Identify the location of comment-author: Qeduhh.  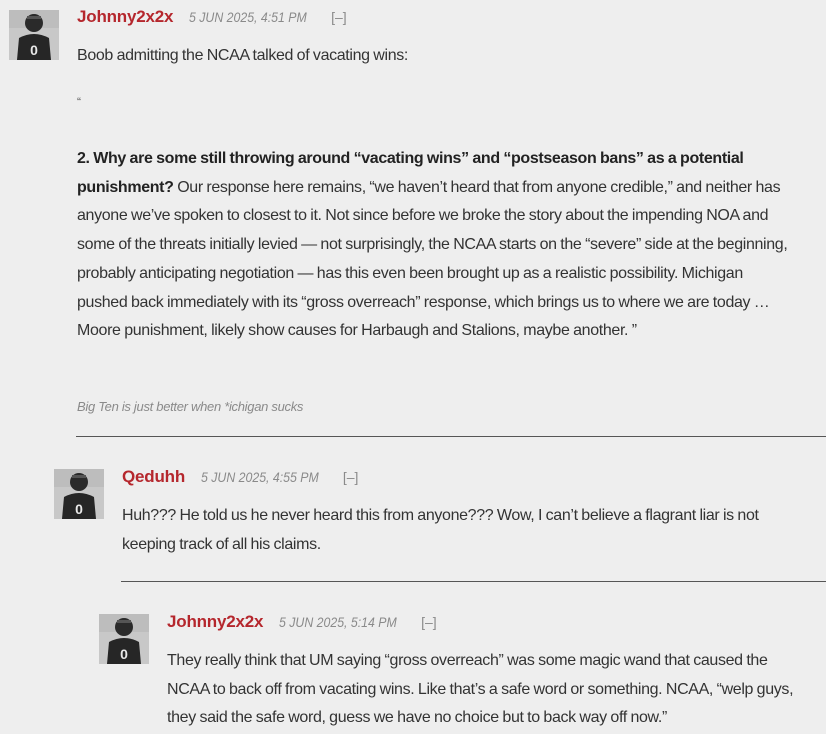
(153, 477).